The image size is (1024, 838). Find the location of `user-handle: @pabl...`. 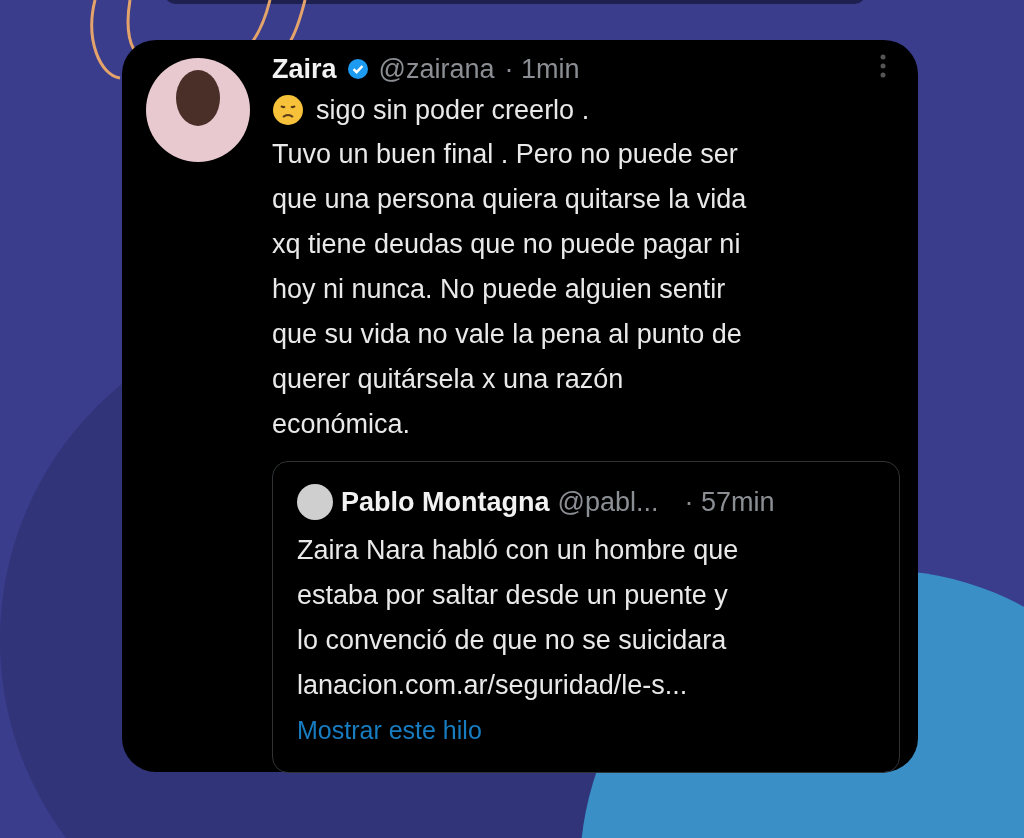

user-handle: @pabl... is located at coordinates (608, 502).